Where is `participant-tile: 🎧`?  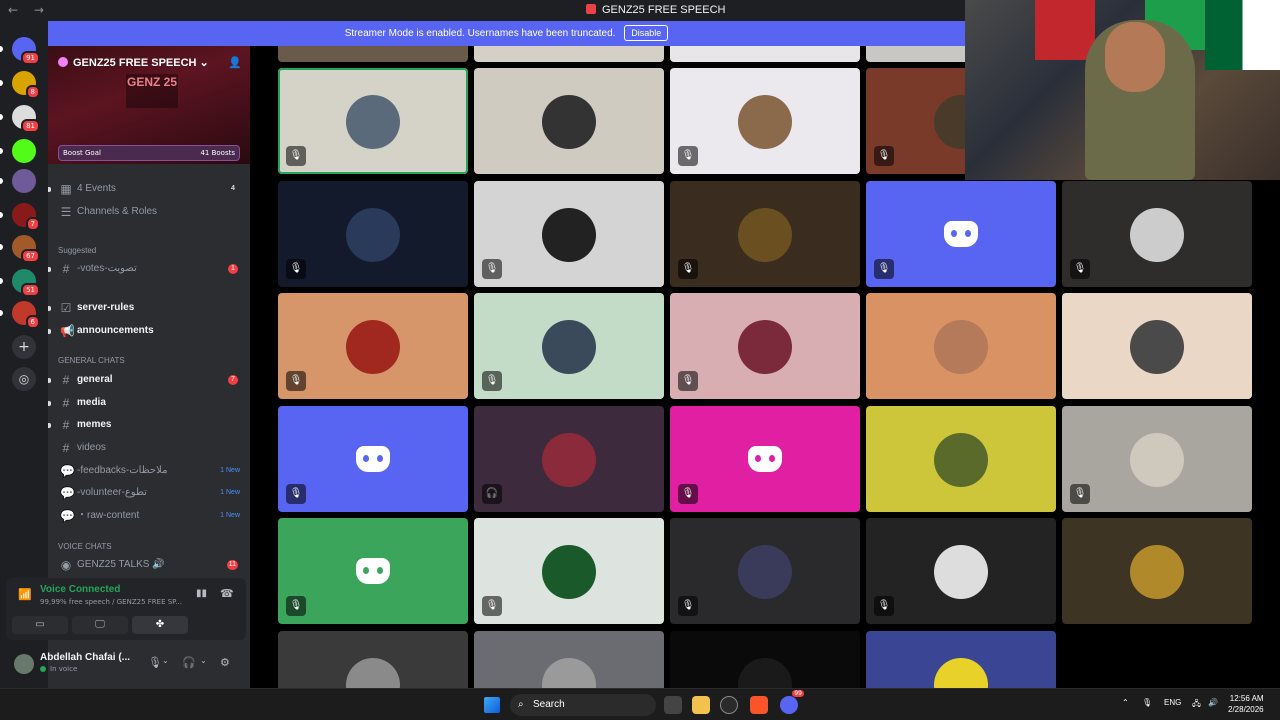 participant-tile: 🎧 is located at coordinates (569, 458).